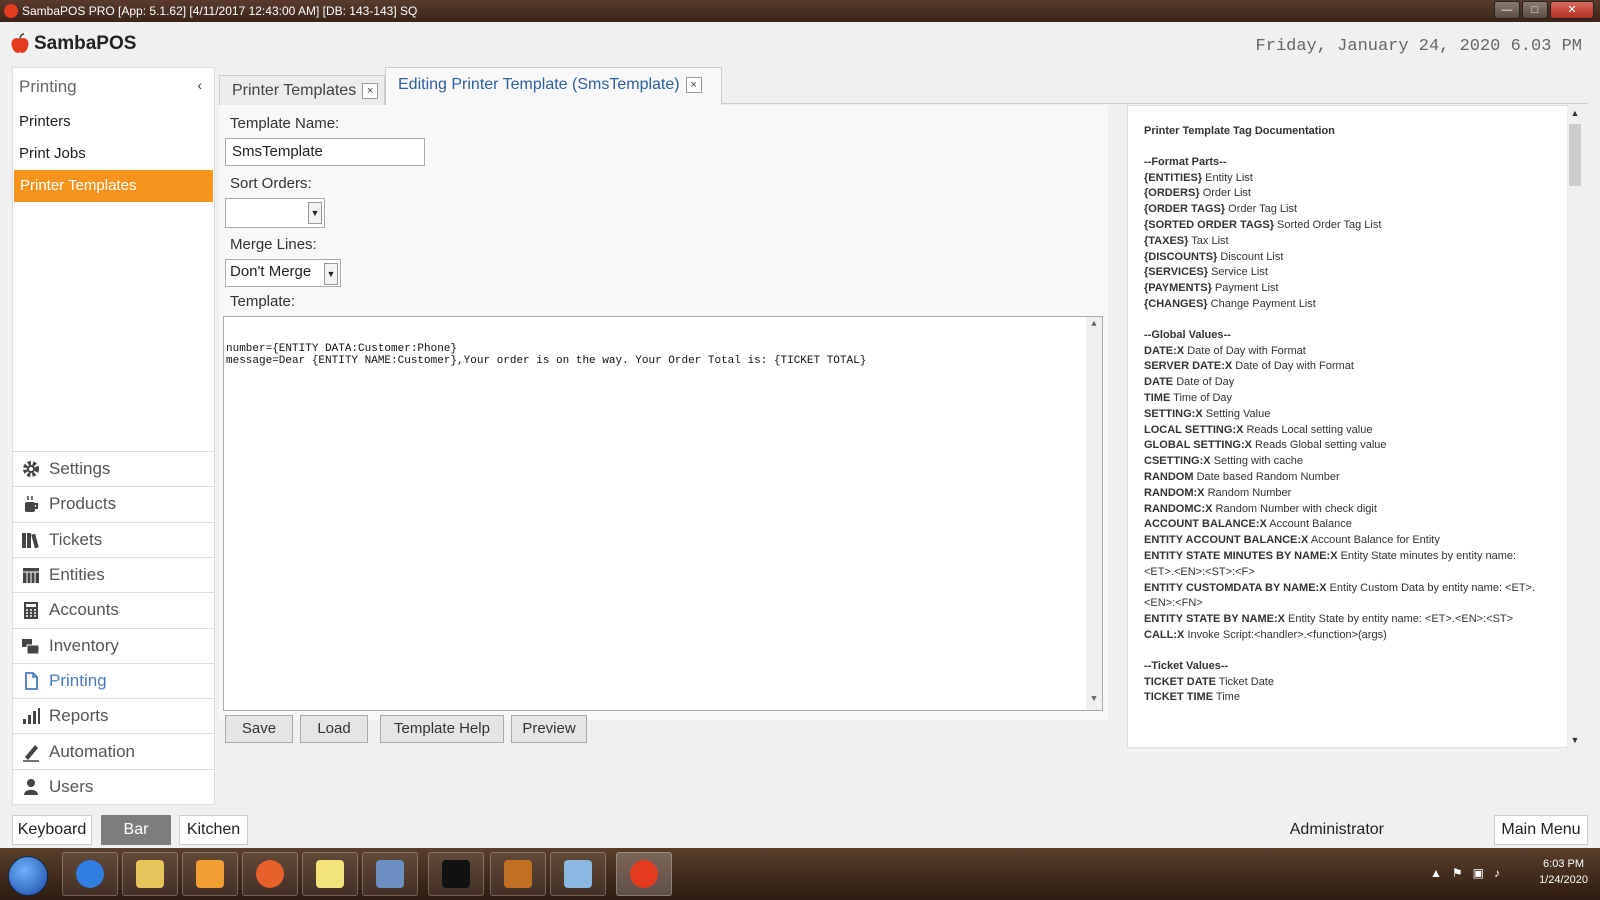  I want to click on menu-item-products: Products, so click(113, 503).